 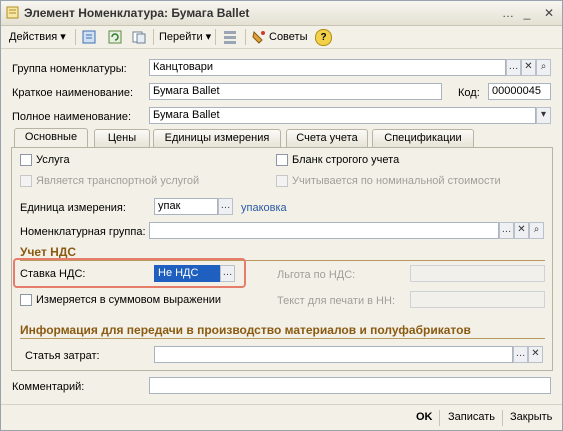 What do you see at coordinates (327, 138) in the screenshot?
I see `tab-accounts: Счета учета` at bounding box center [327, 138].